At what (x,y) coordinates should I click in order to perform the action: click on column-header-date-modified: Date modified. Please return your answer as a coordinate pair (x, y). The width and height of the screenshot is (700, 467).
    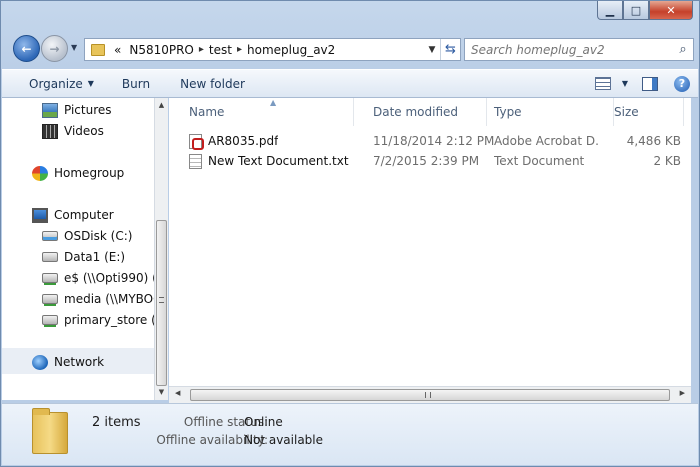
    Looking at the image, I should click on (420, 112).